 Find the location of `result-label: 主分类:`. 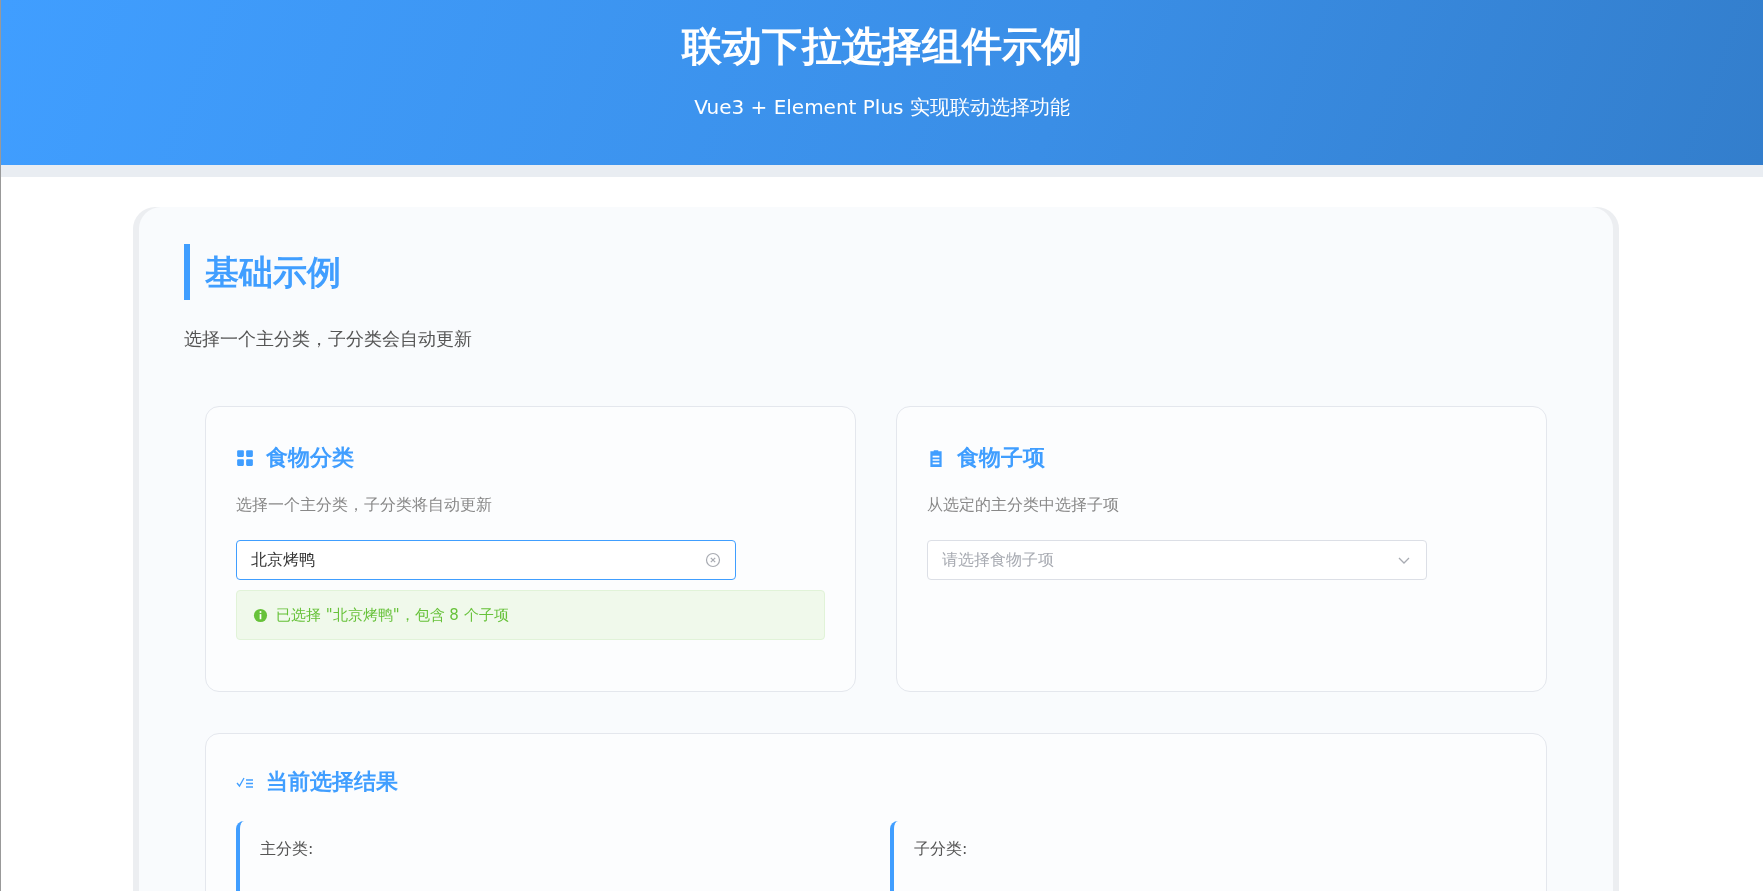

result-label: 主分类: is located at coordinates (287, 849).